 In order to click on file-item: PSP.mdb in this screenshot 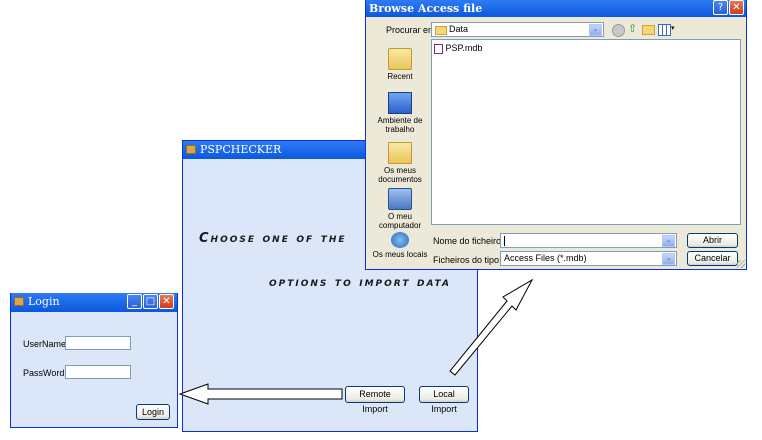, I will do `click(458, 48)`.